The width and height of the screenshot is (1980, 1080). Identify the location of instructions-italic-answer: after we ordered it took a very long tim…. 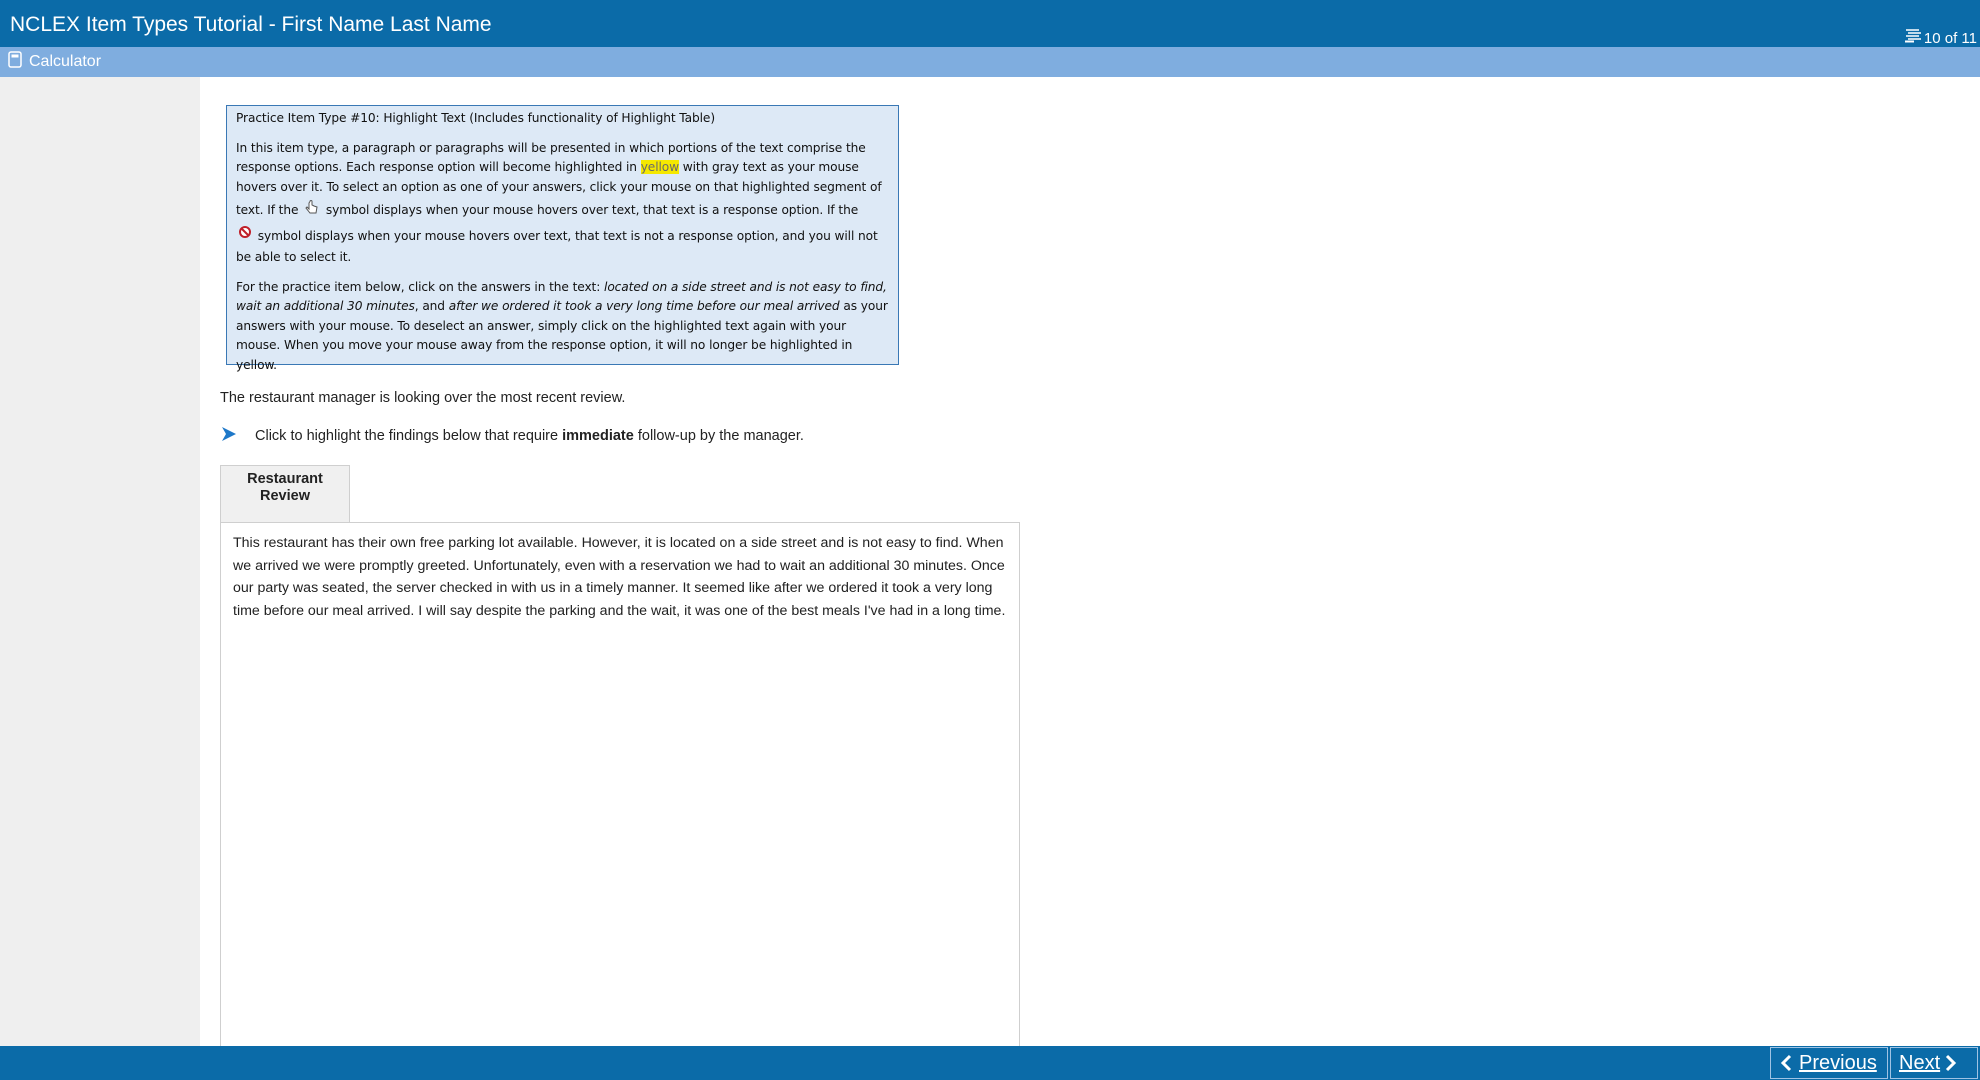
(644, 306).